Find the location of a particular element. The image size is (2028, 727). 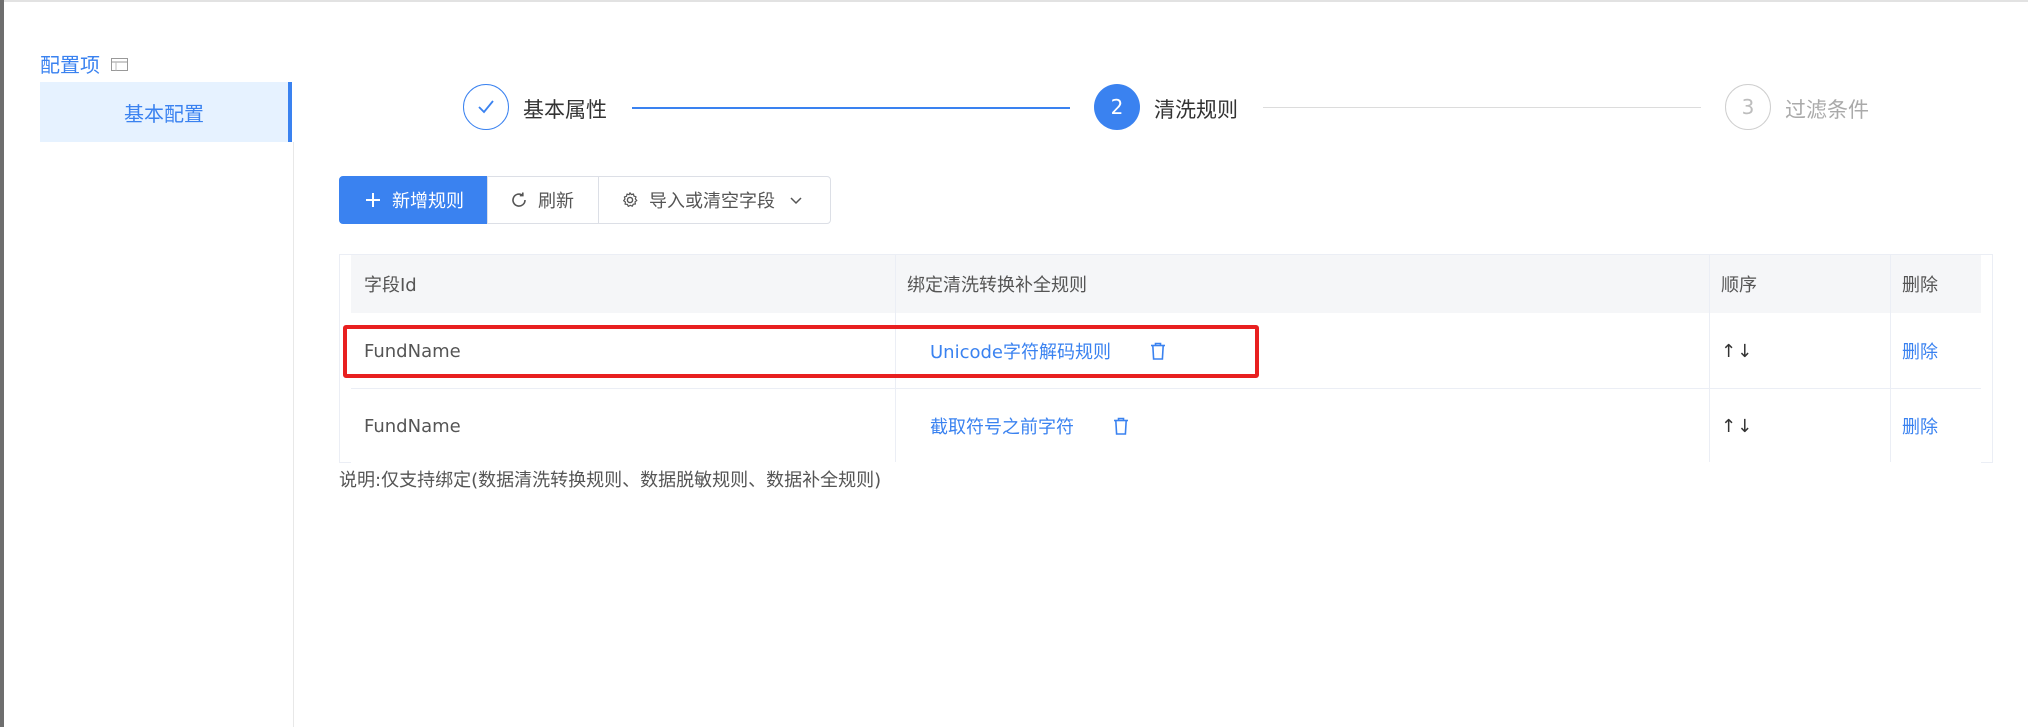

step-1-label: 基本属性 is located at coordinates (565, 110).